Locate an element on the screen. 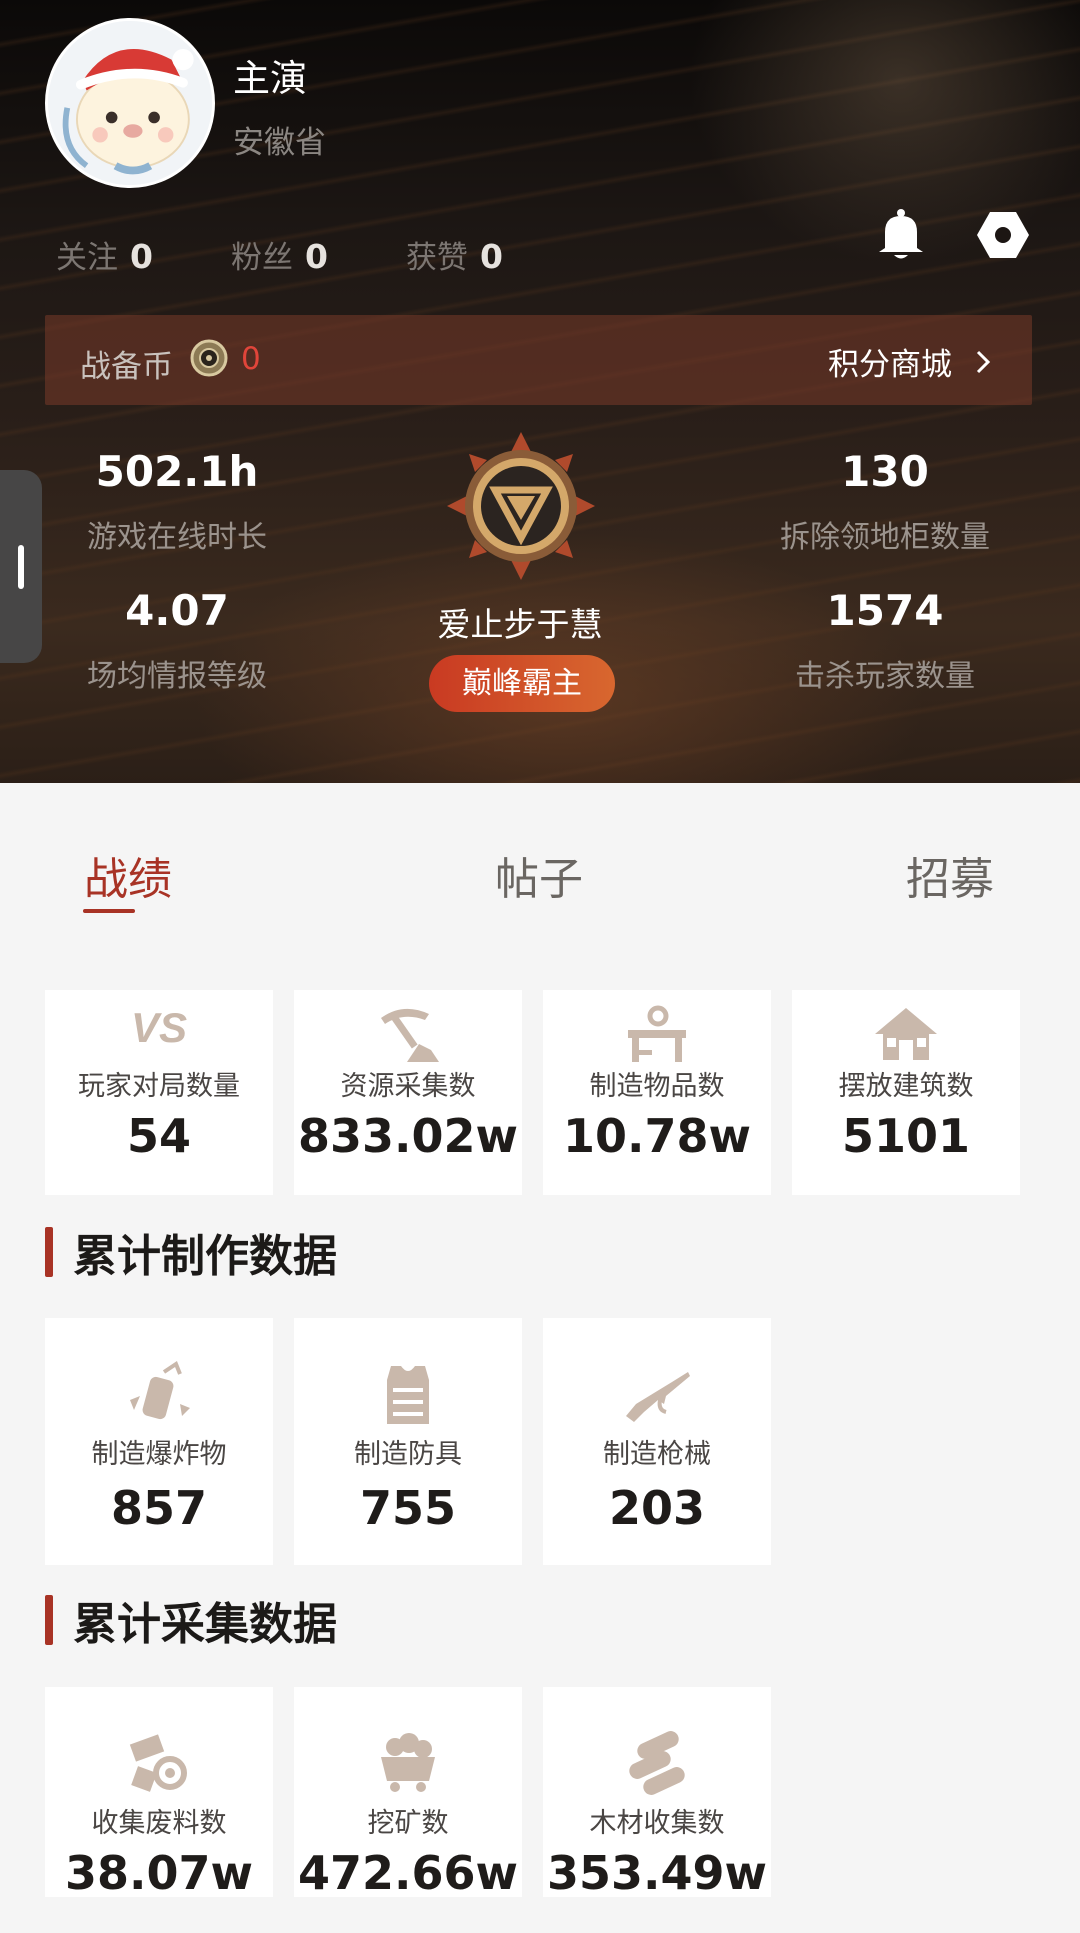  players-killed-value: 1574 is located at coordinates (885, 610).